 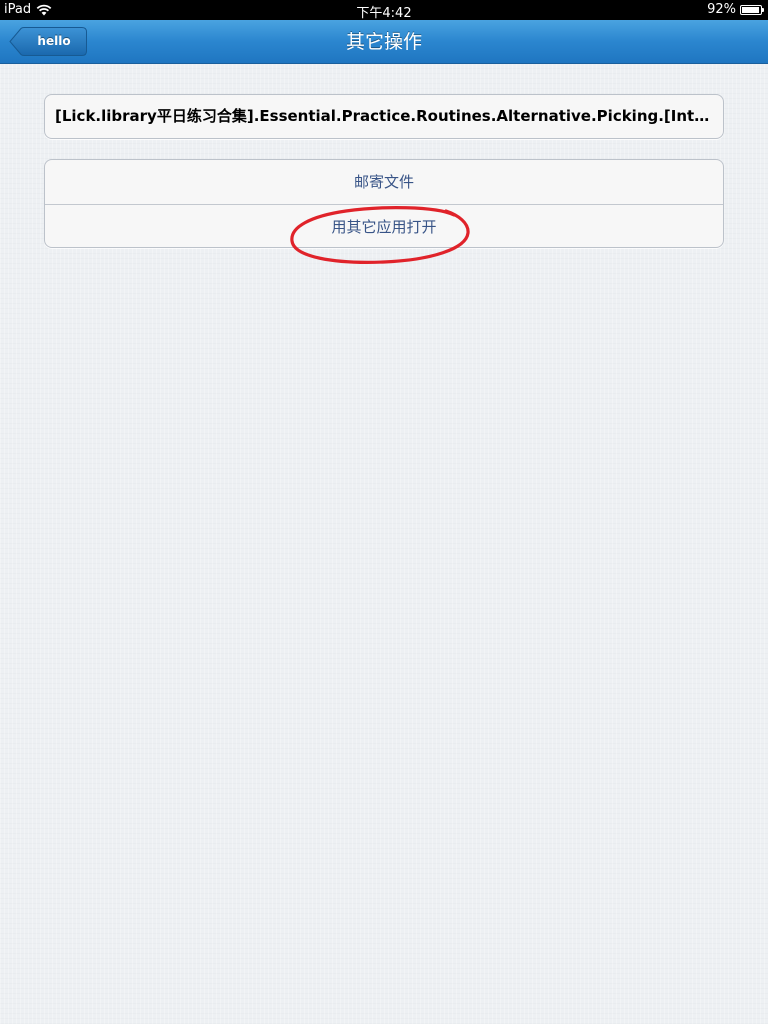 I want to click on battery-percentage: 92%, so click(x=721, y=9).